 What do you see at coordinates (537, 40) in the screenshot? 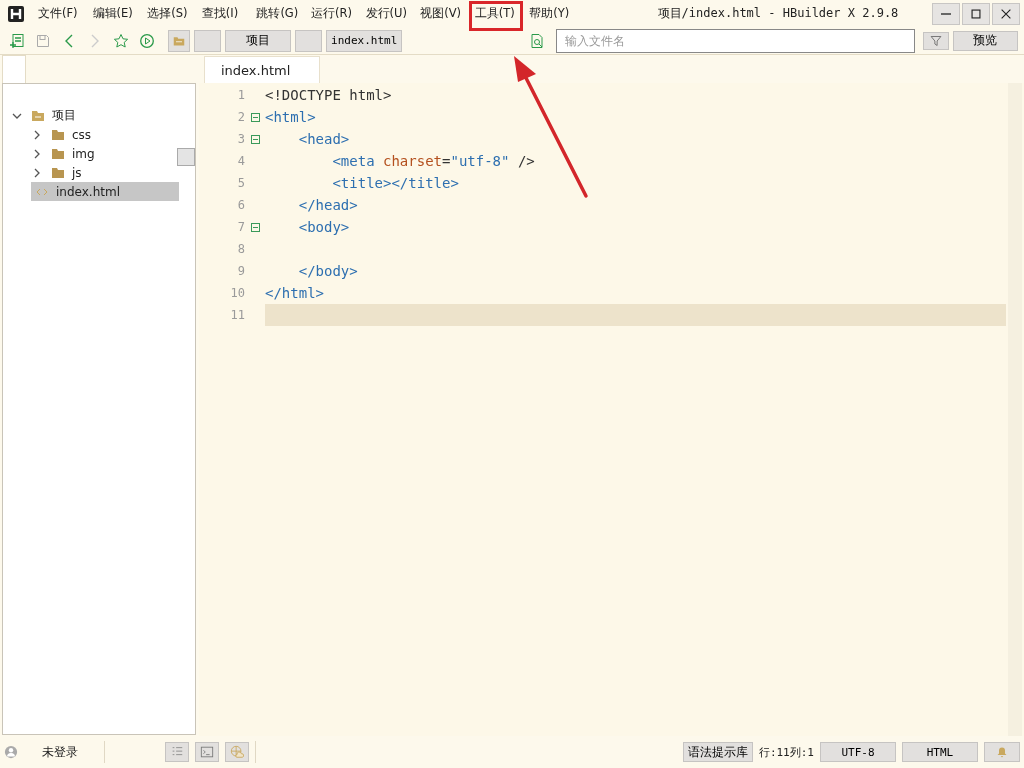
I see `file-search-icon` at bounding box center [537, 40].